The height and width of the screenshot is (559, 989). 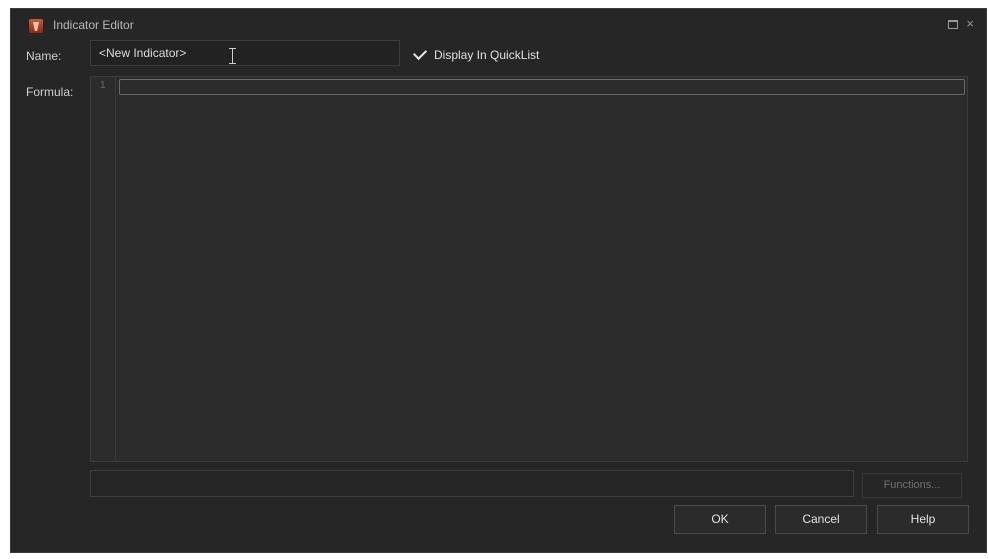 I want to click on checkmark-icon, so click(x=420, y=53).